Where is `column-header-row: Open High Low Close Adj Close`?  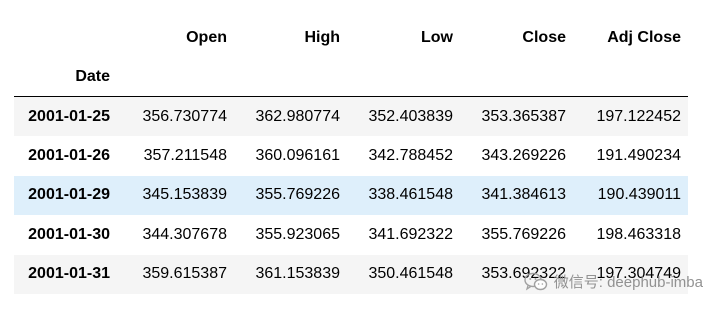
column-header-row: Open High Low Close Adj Close is located at coordinates (351, 38).